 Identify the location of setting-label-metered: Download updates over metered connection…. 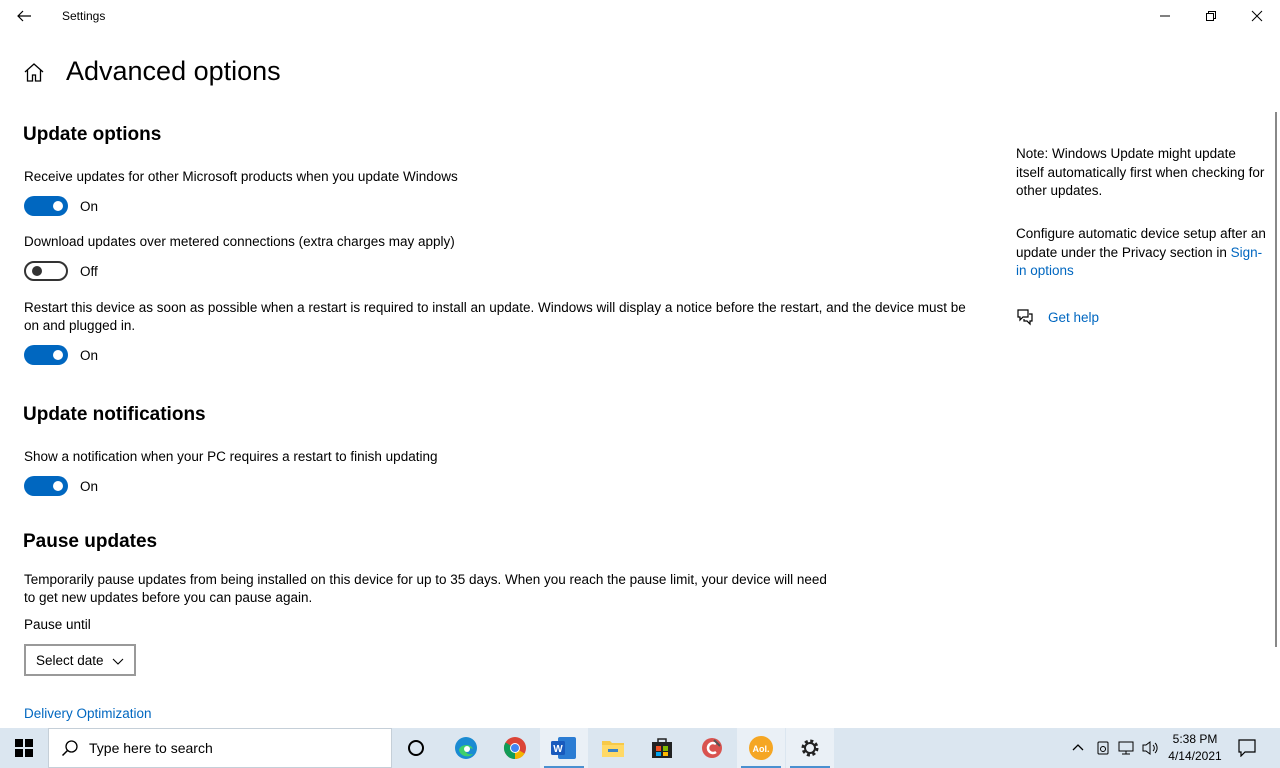
(239, 241).